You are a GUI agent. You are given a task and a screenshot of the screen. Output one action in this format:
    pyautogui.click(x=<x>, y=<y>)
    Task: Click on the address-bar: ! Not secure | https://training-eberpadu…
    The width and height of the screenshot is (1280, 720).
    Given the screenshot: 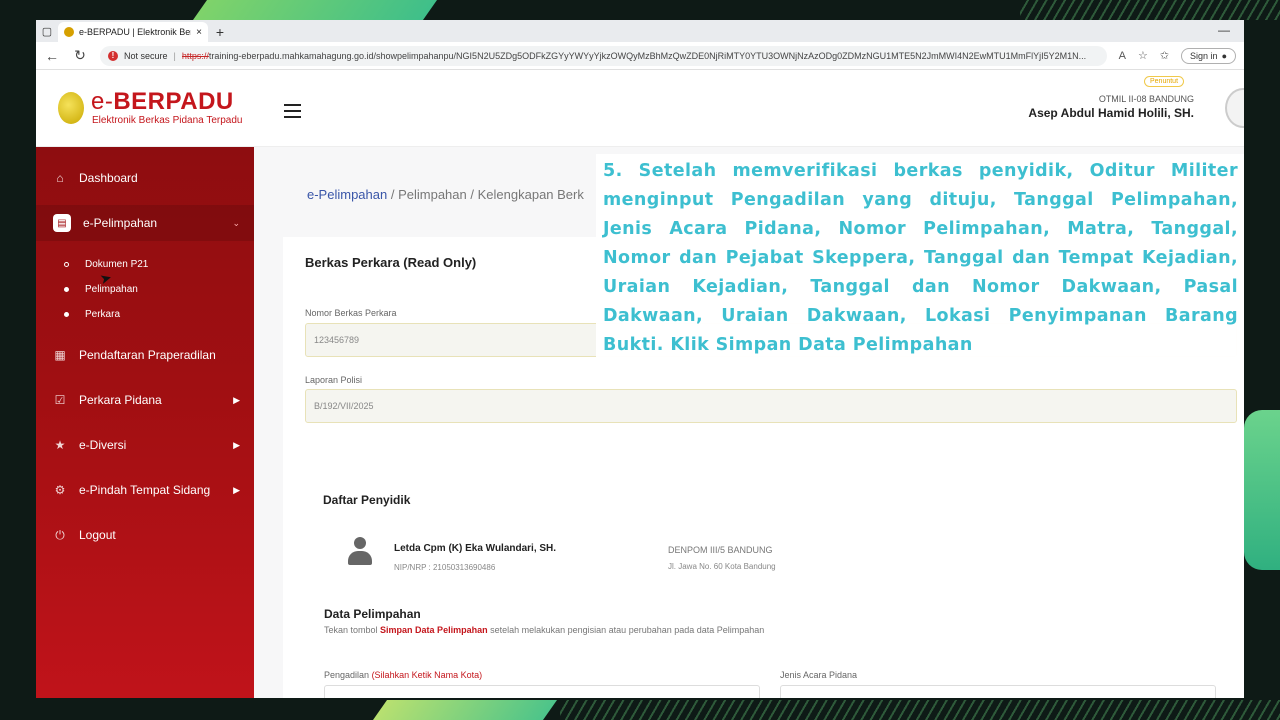 What is the action you would take?
    pyautogui.click(x=603, y=55)
    